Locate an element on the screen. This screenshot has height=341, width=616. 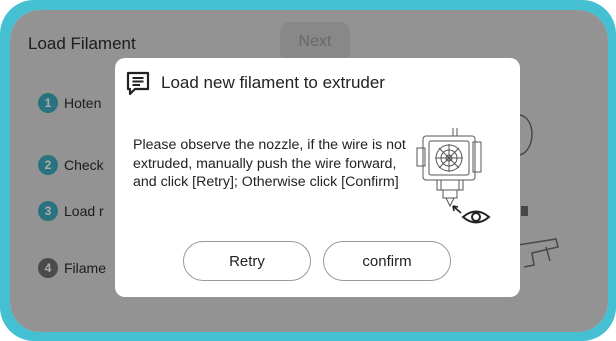
retry-button: Retry is located at coordinates (247, 261).